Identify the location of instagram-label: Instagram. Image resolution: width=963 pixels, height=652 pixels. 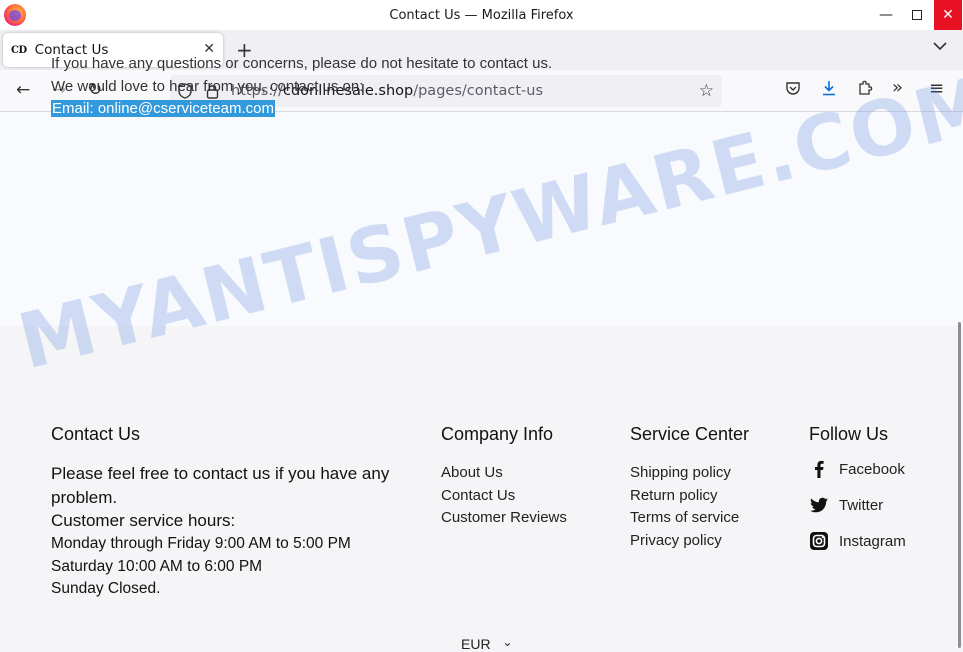
(872, 541).